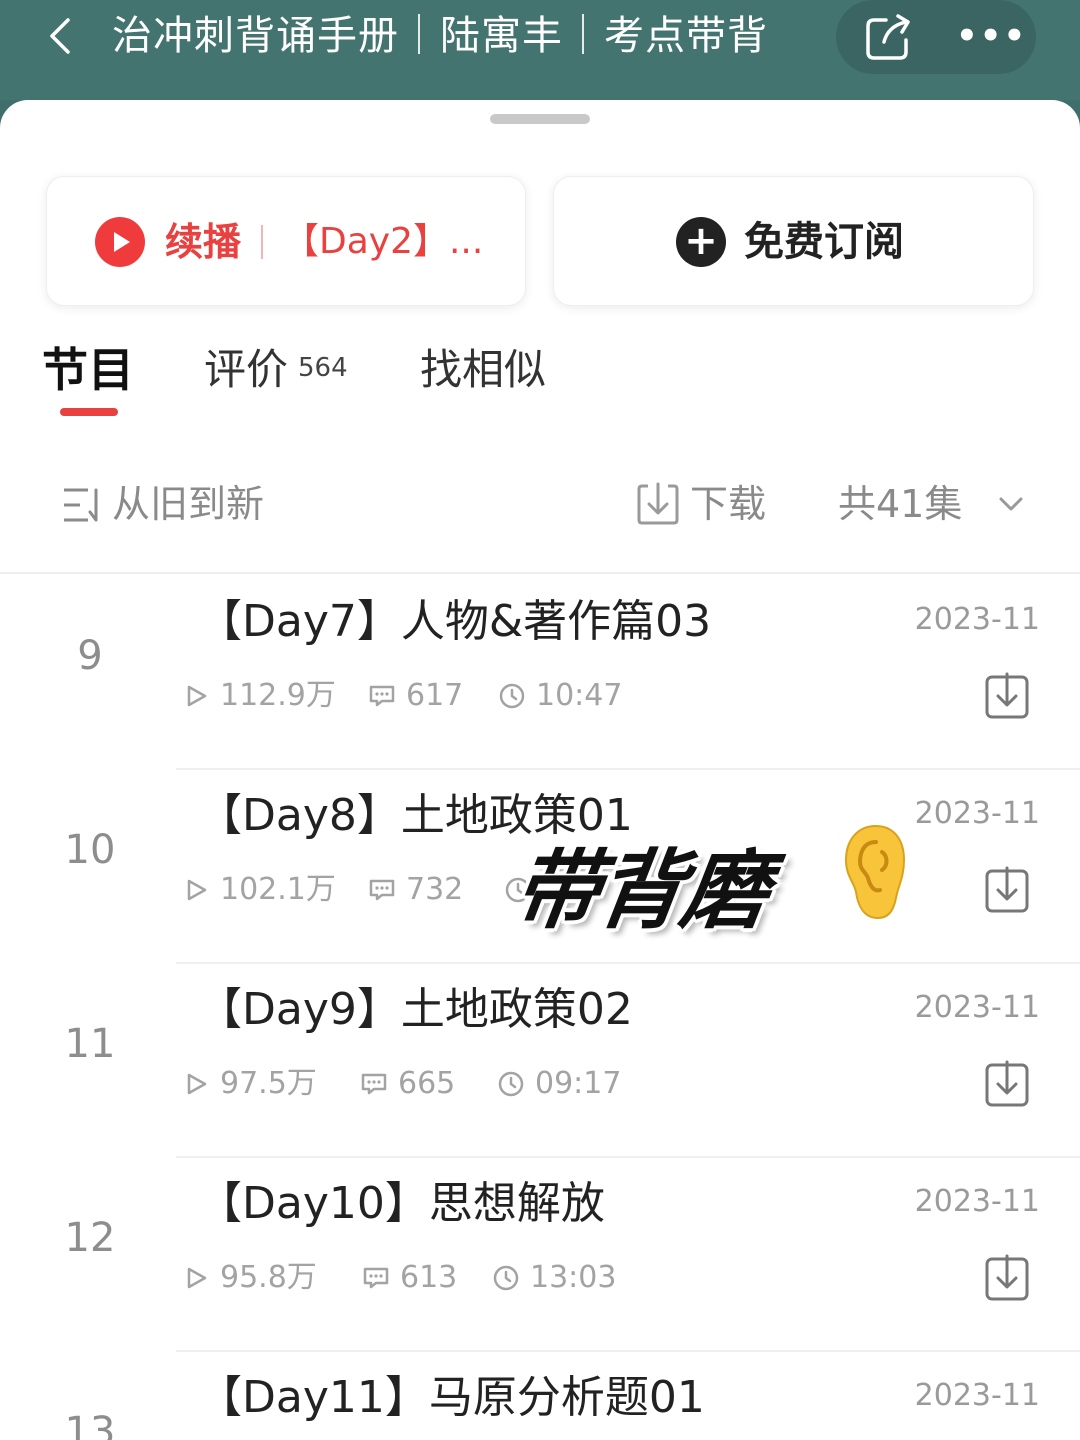 The image size is (1080, 1440). I want to click on episode-number: 10, so click(90, 850).